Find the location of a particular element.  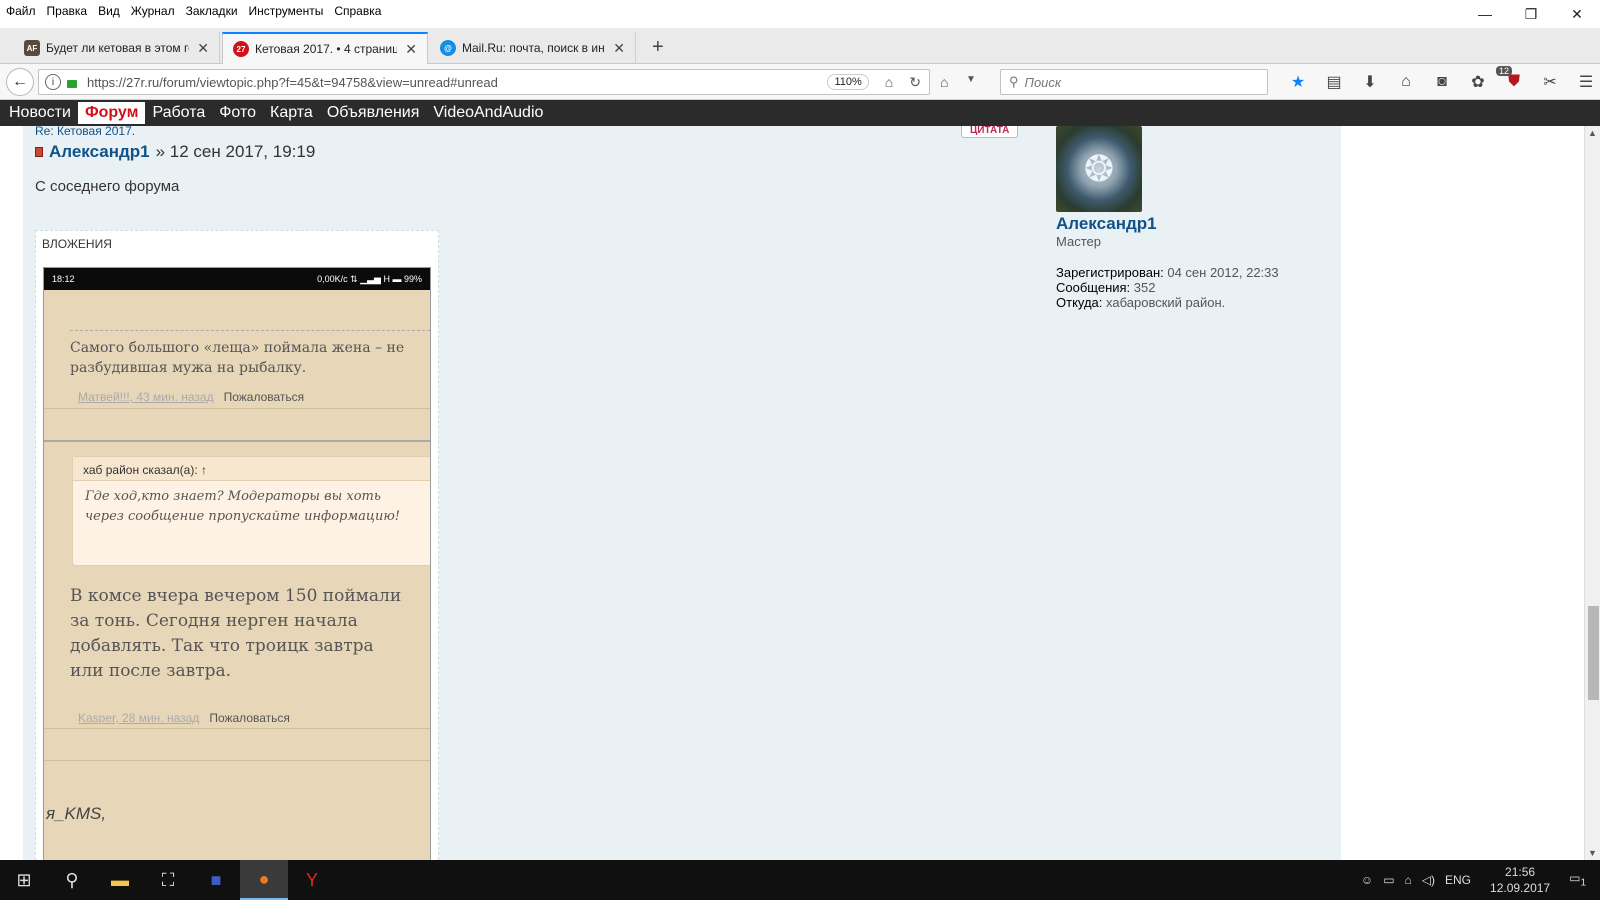

menu-history: Журнал is located at coordinates (152, 11).